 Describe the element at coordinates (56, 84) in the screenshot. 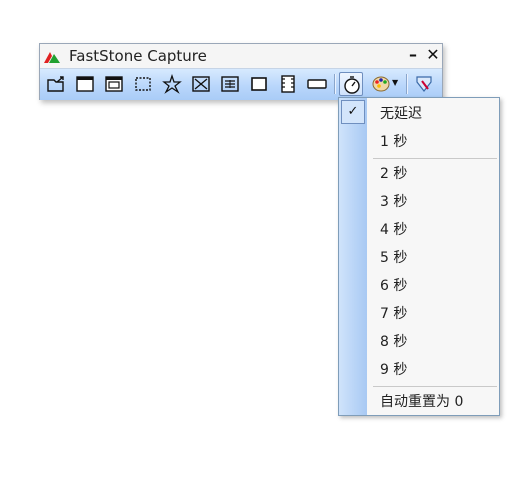

I see `open-file-icon` at that location.